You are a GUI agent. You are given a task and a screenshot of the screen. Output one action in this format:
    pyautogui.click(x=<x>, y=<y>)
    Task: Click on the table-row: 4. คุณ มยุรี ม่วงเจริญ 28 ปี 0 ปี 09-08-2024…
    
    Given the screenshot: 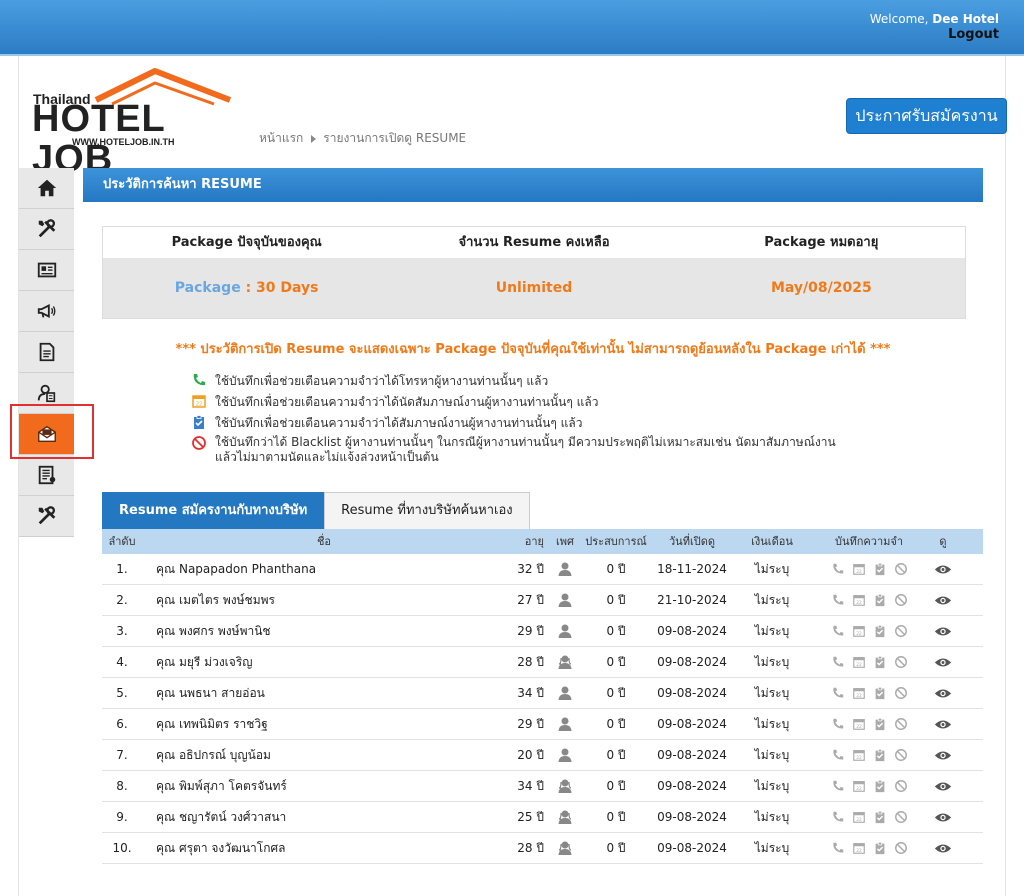 What is the action you would take?
    pyautogui.click(x=542, y=662)
    